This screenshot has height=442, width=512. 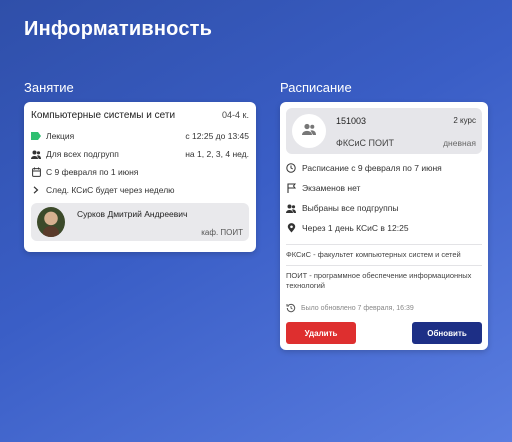 I want to click on lesson-dates-row: С 9 февраля по 1 июня, so click(x=140, y=172).